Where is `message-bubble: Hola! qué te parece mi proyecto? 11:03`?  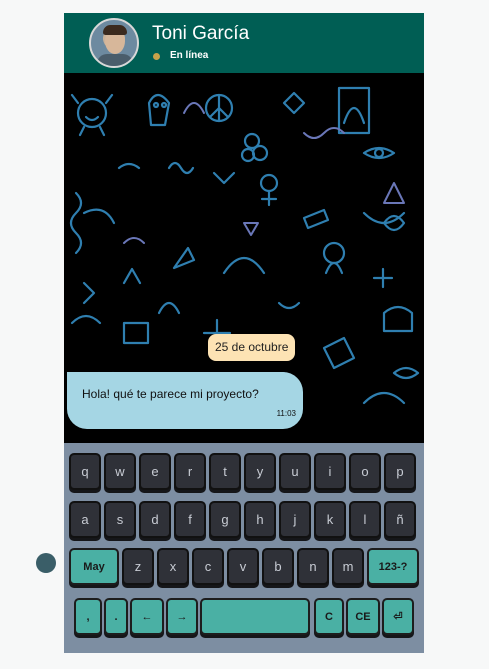
message-bubble: Hola! qué te parece mi proyecto? 11:03 is located at coordinates (185, 400).